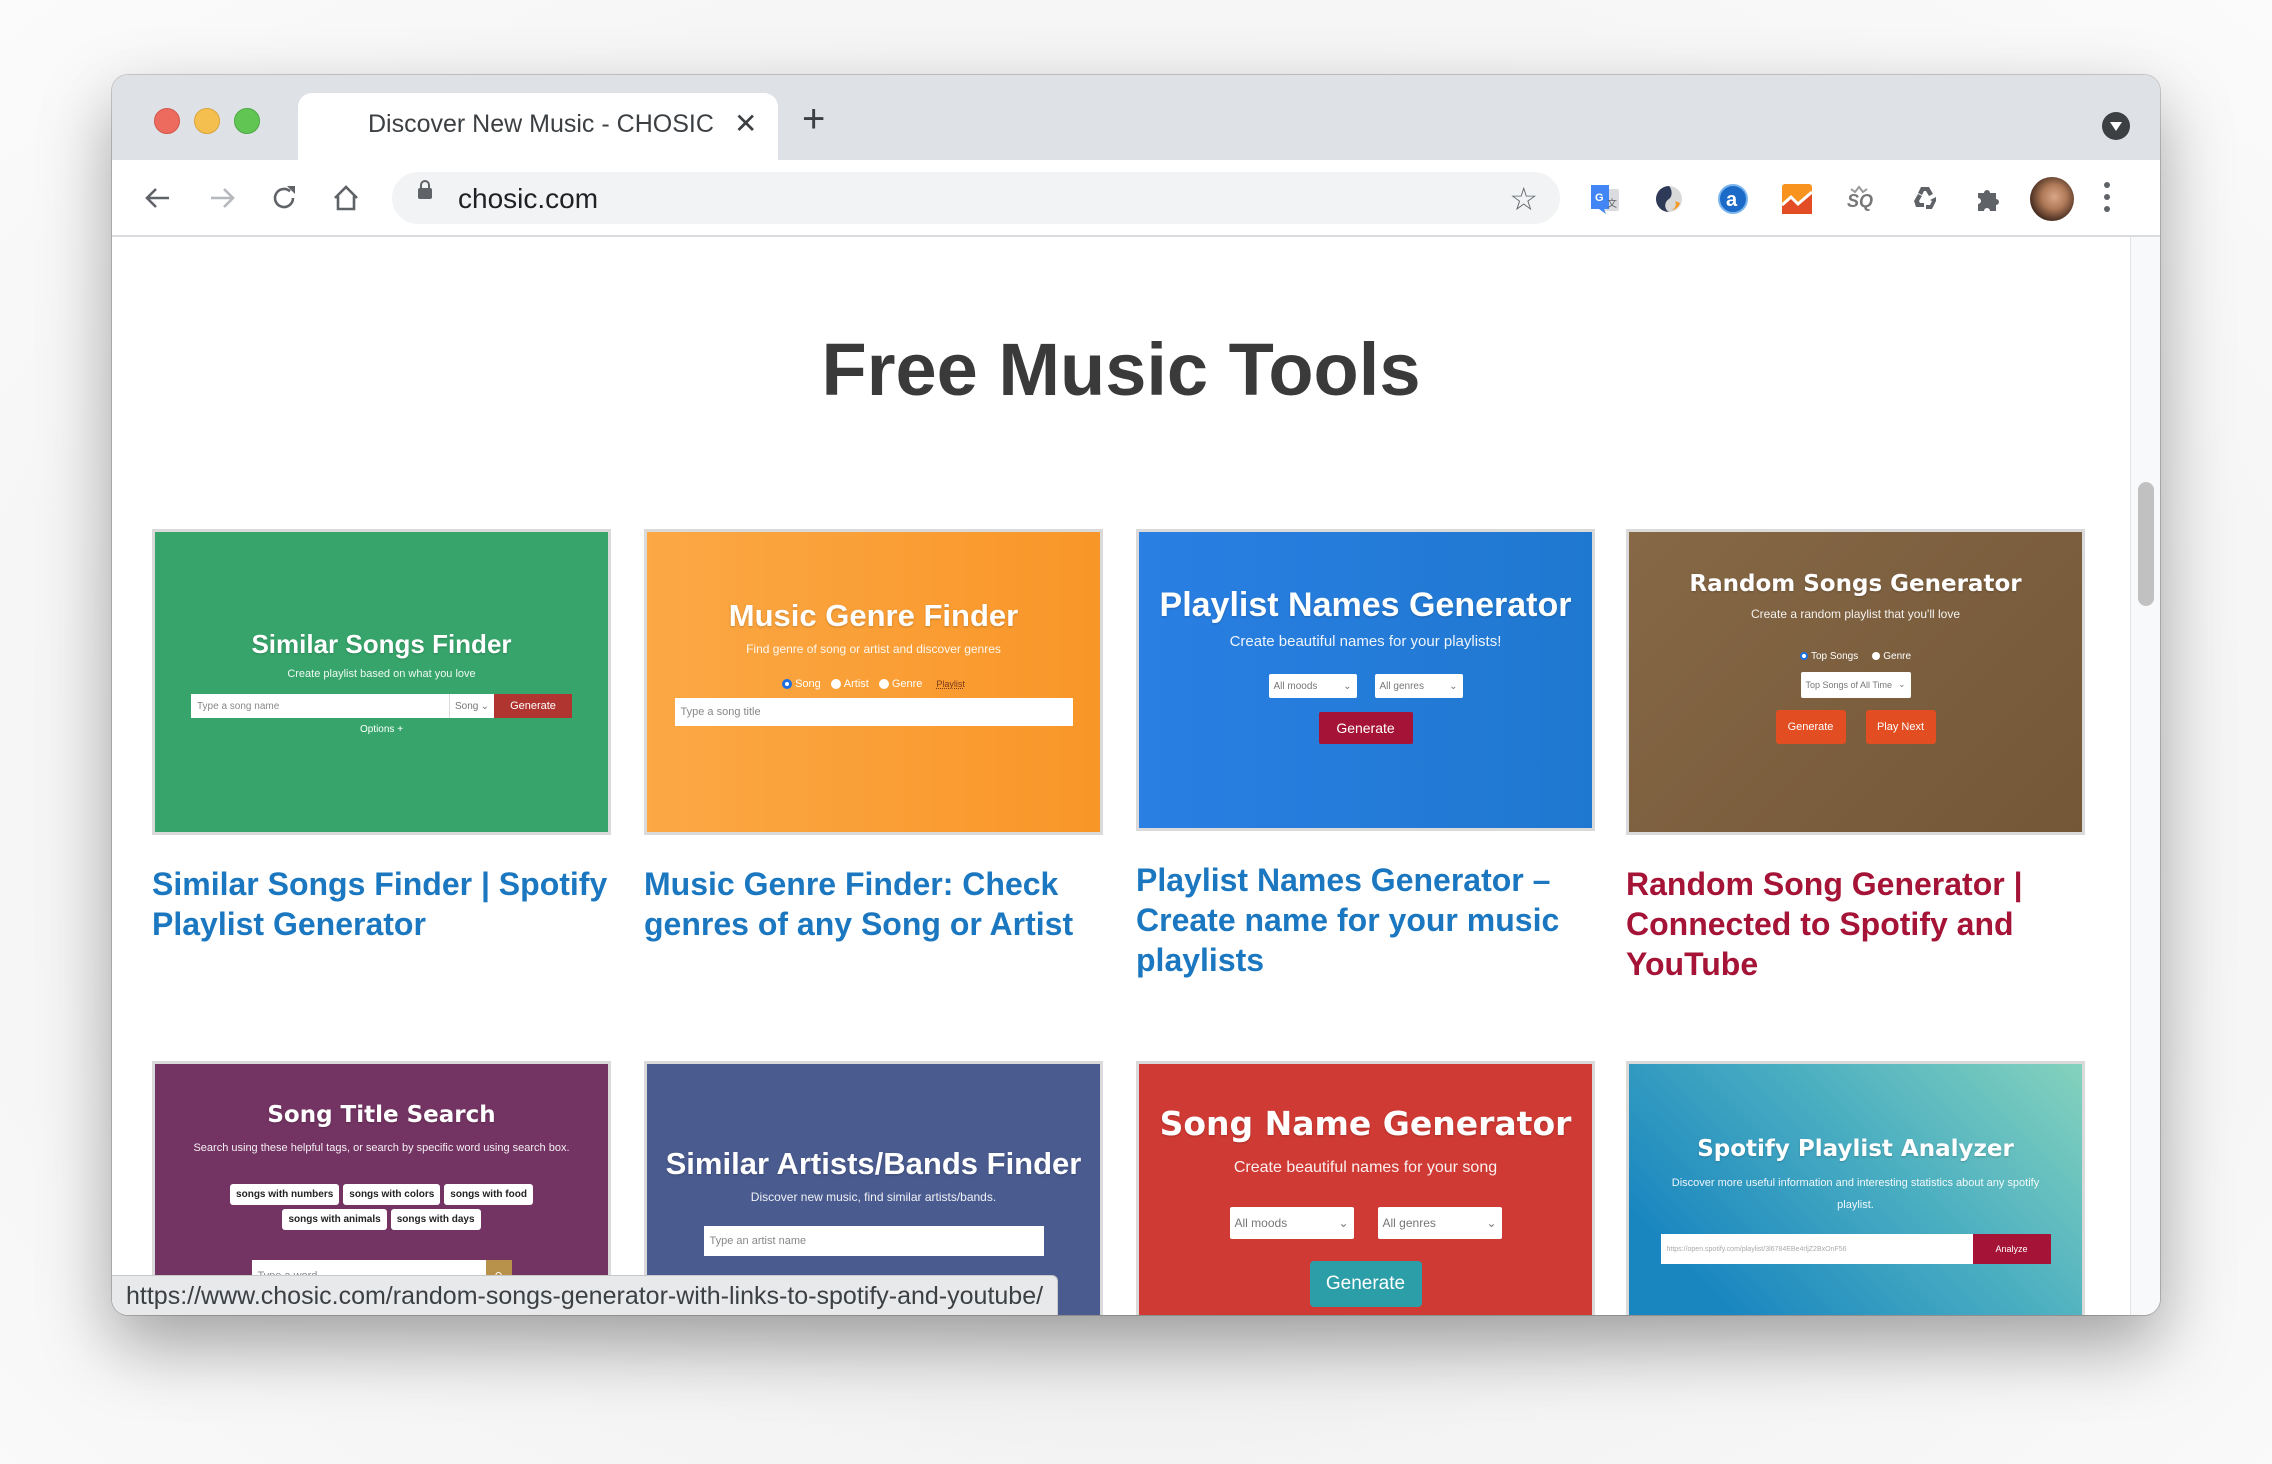  What do you see at coordinates (467, 706) in the screenshot?
I see `select-value: Song` at bounding box center [467, 706].